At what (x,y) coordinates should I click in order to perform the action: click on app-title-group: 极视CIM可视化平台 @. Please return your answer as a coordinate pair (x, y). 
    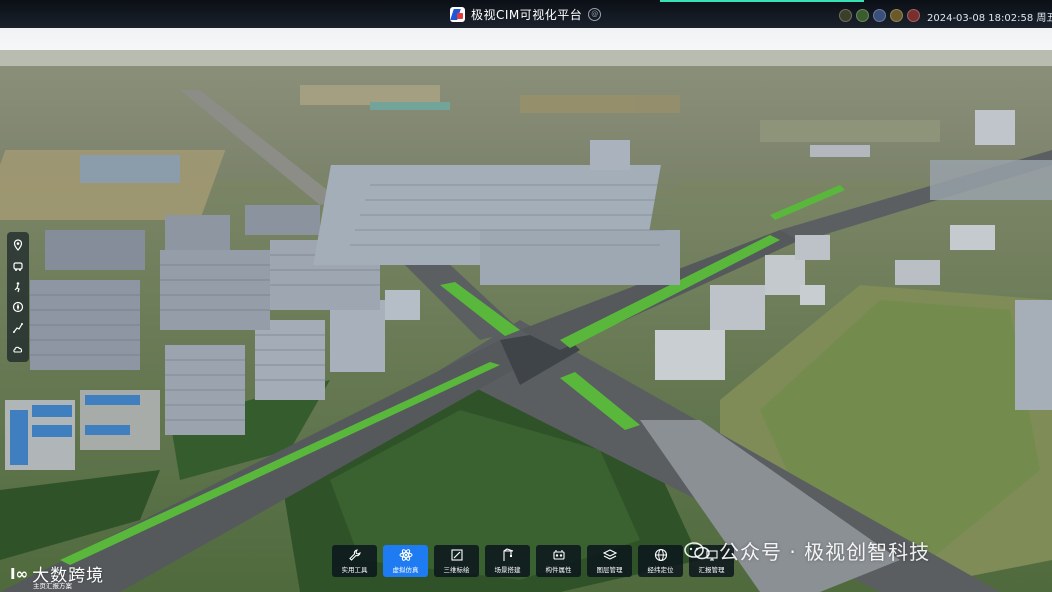
    Looking at the image, I should click on (526, 14).